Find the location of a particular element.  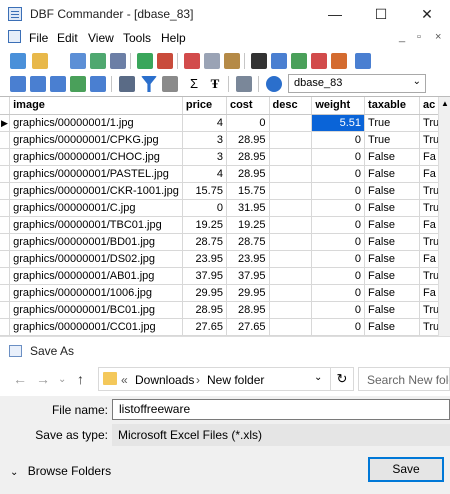

column-header-cost: cost is located at coordinates (248, 106).